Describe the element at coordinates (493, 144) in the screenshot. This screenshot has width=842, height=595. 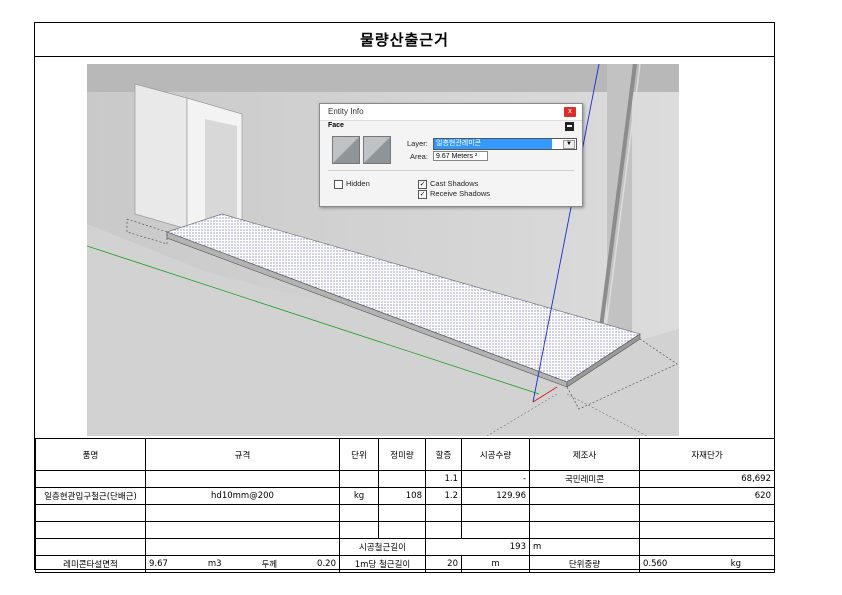
I see `layer-value: 일층현관레미콘` at that location.